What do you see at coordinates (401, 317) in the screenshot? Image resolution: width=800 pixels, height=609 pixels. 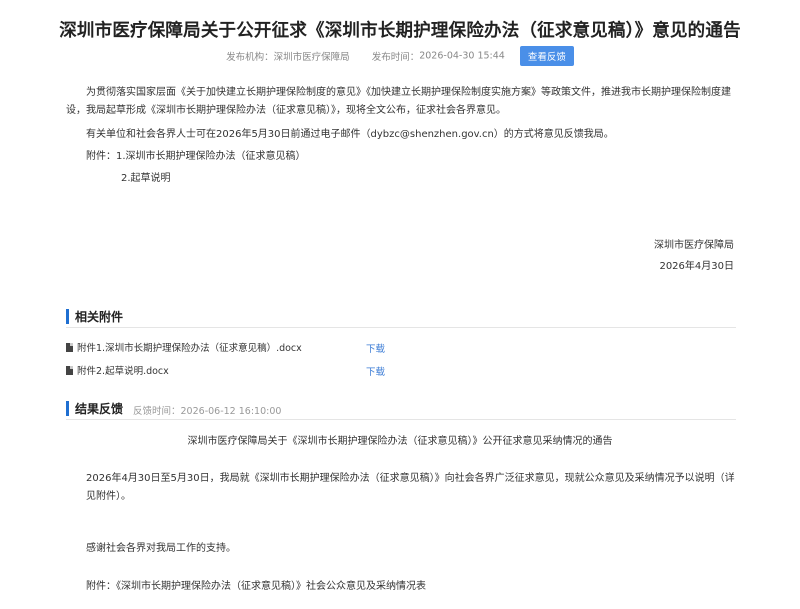 I see `related-attachments-header: 相关附件` at bounding box center [401, 317].